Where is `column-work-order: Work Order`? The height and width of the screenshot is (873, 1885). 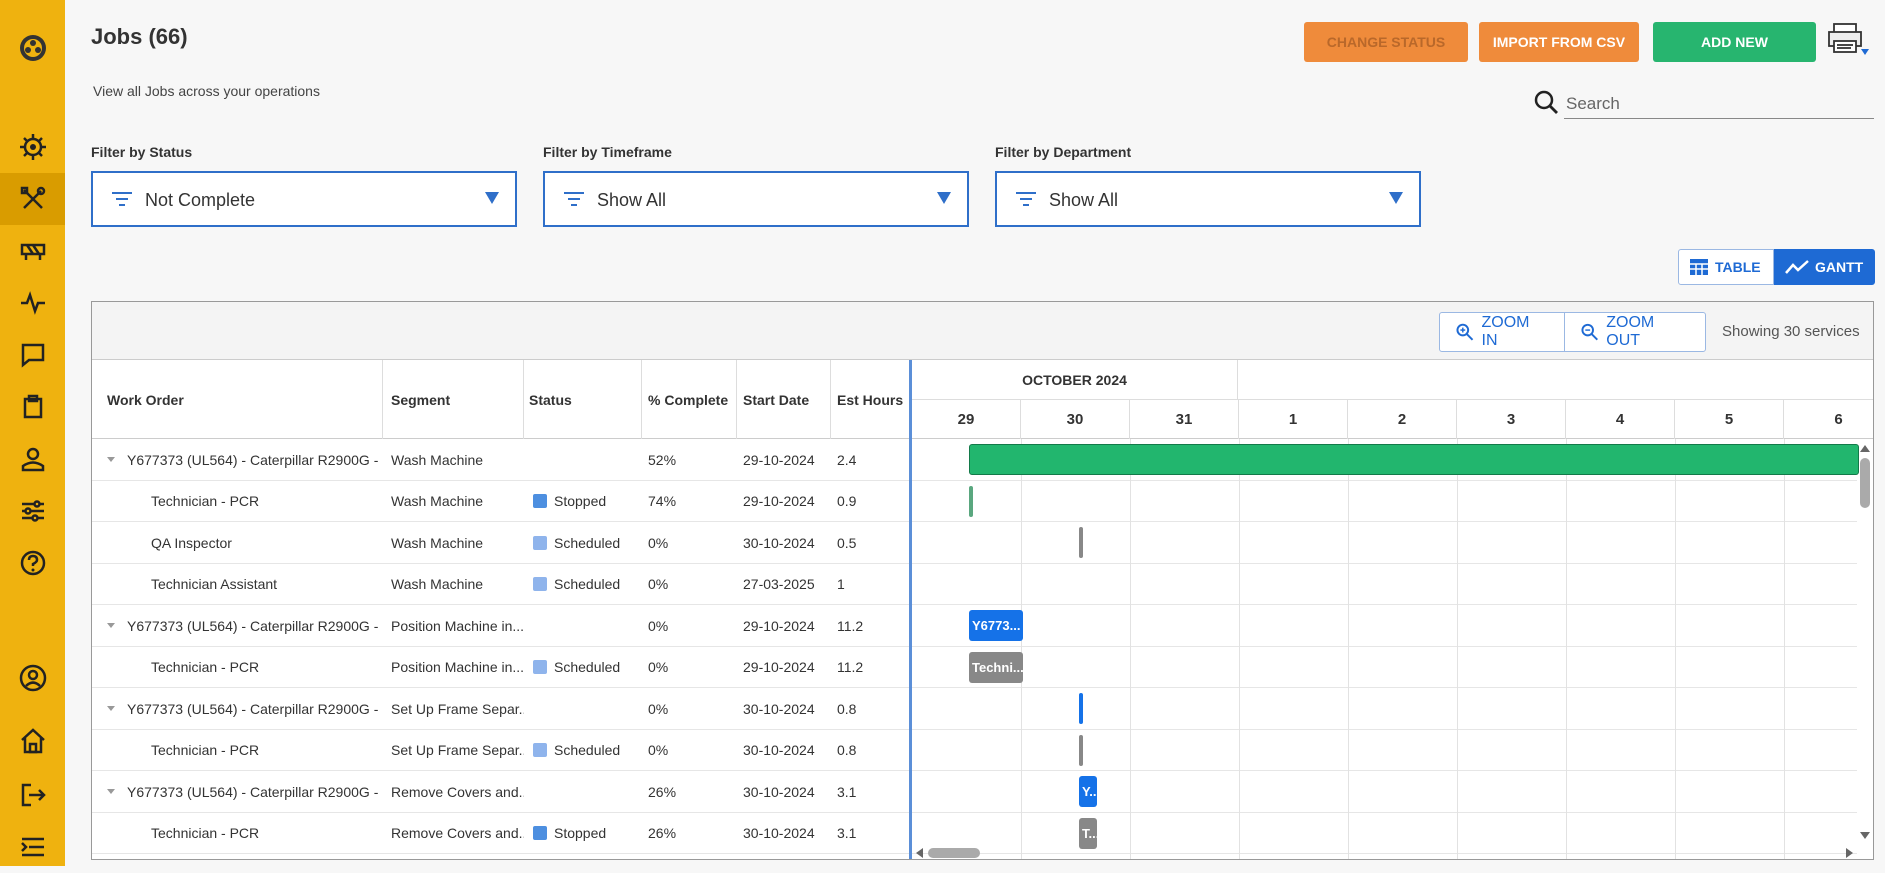 column-work-order: Work Order is located at coordinates (237, 399).